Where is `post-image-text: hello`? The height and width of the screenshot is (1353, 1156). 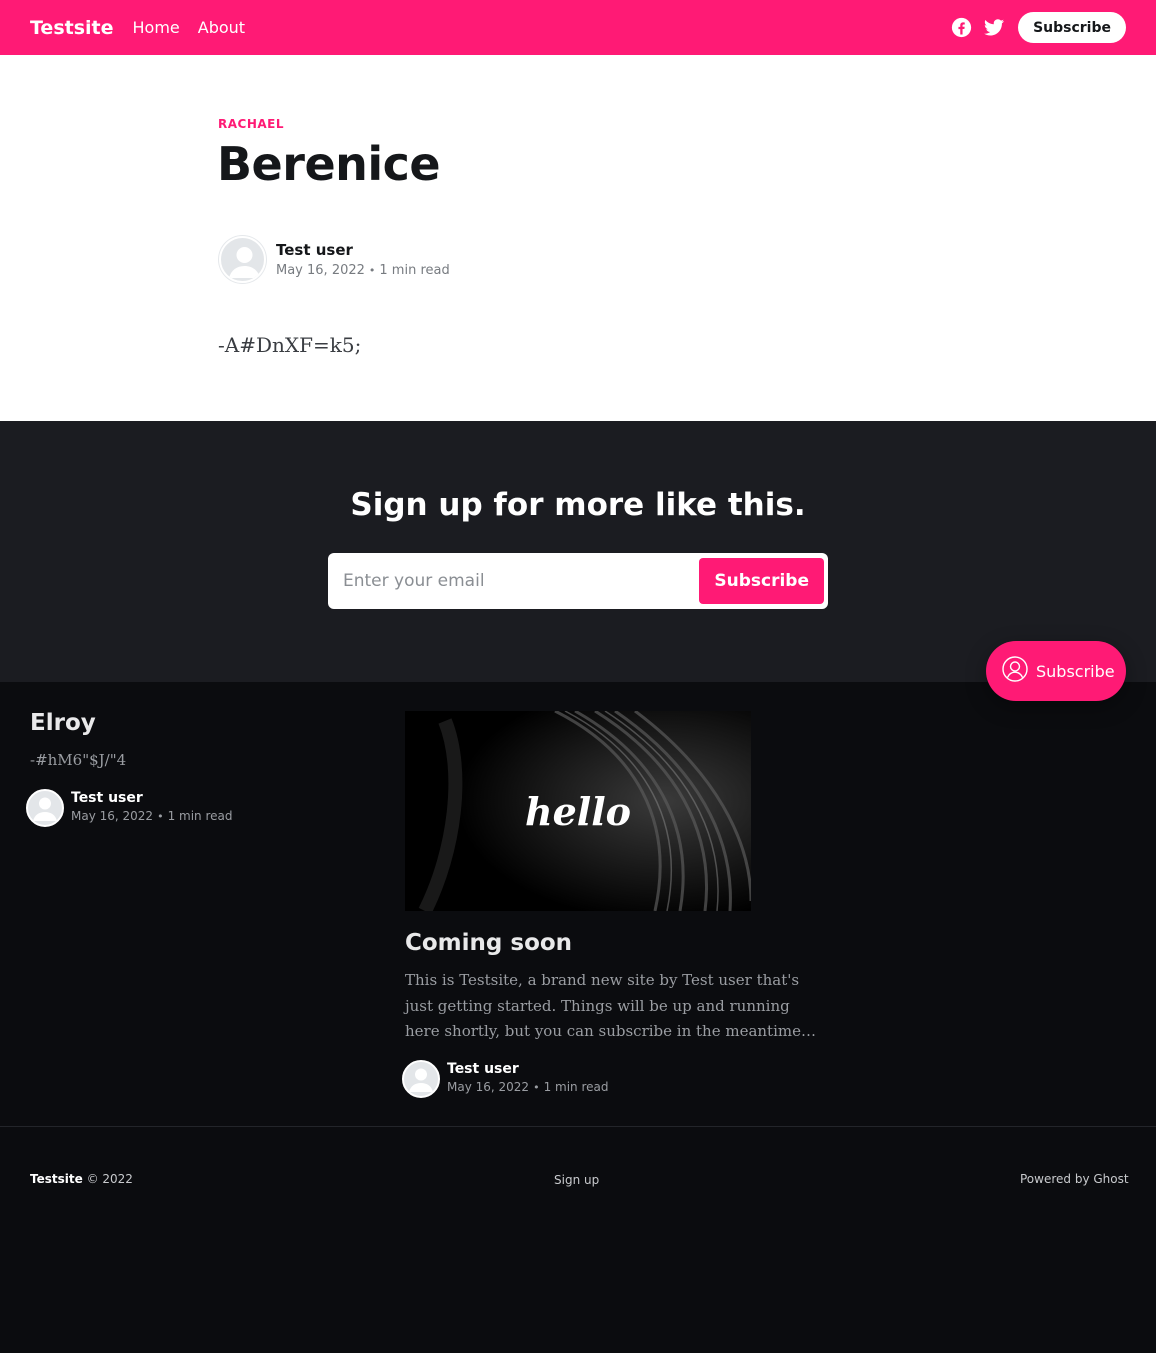 post-image-text: hello is located at coordinates (578, 811).